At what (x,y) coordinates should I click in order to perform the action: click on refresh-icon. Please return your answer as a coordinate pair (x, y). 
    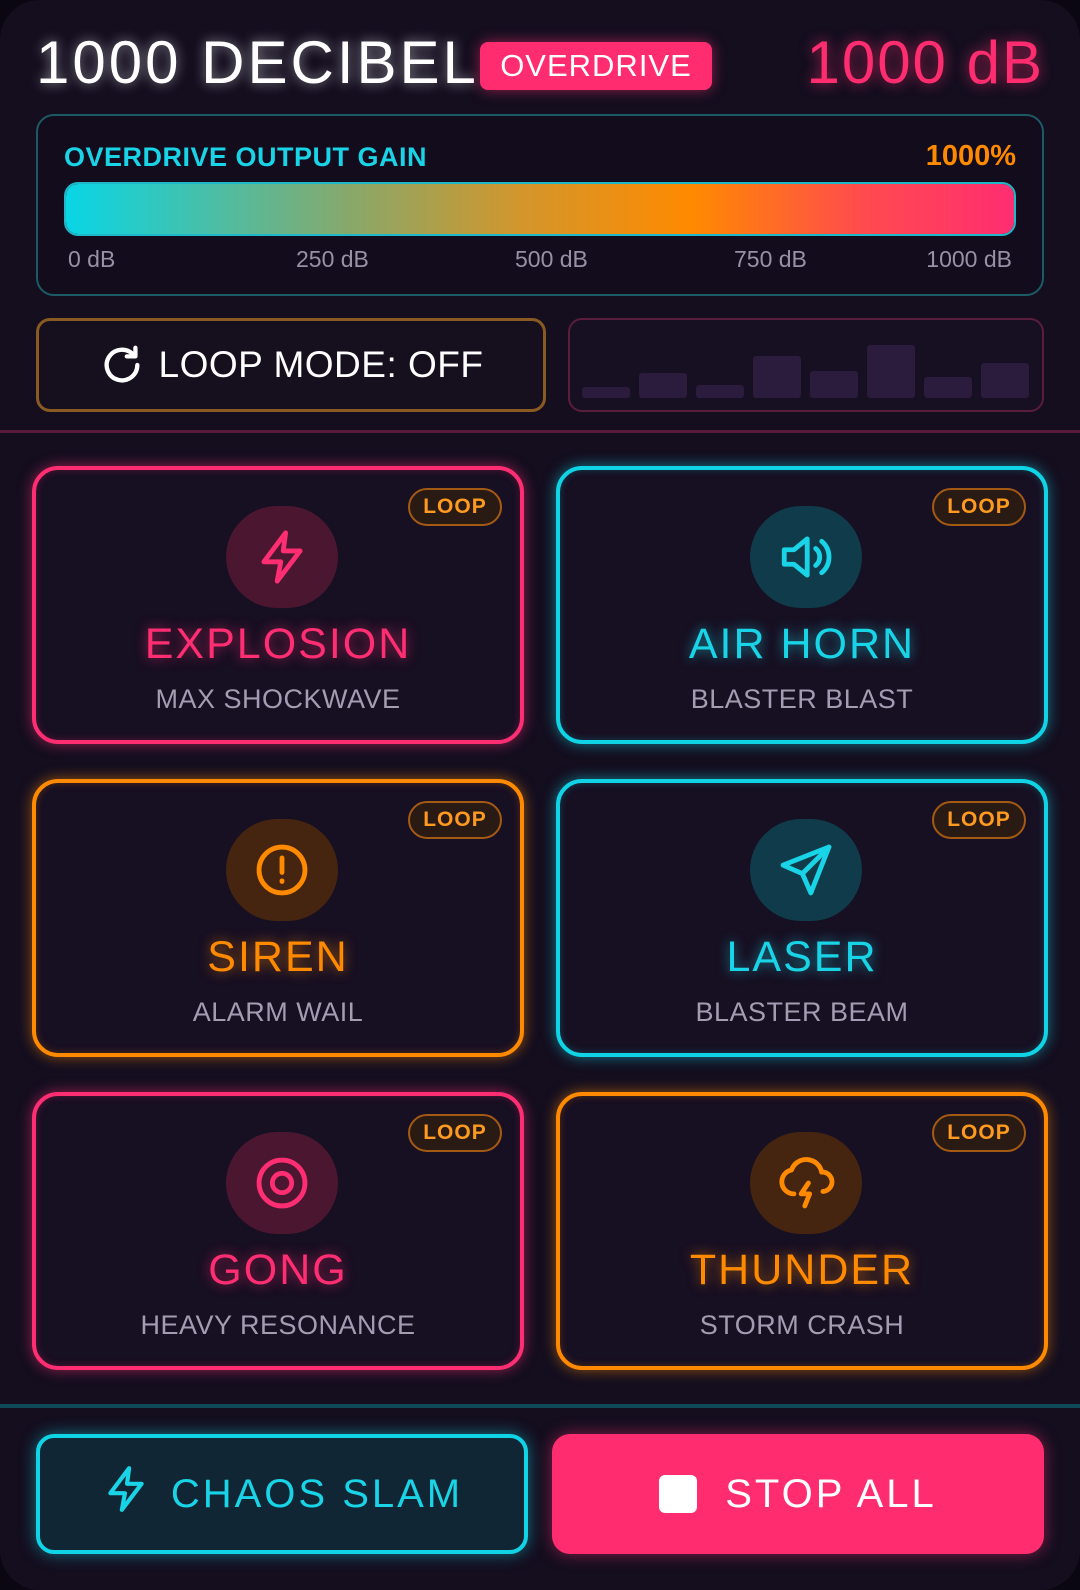
    Looking at the image, I should click on (122, 365).